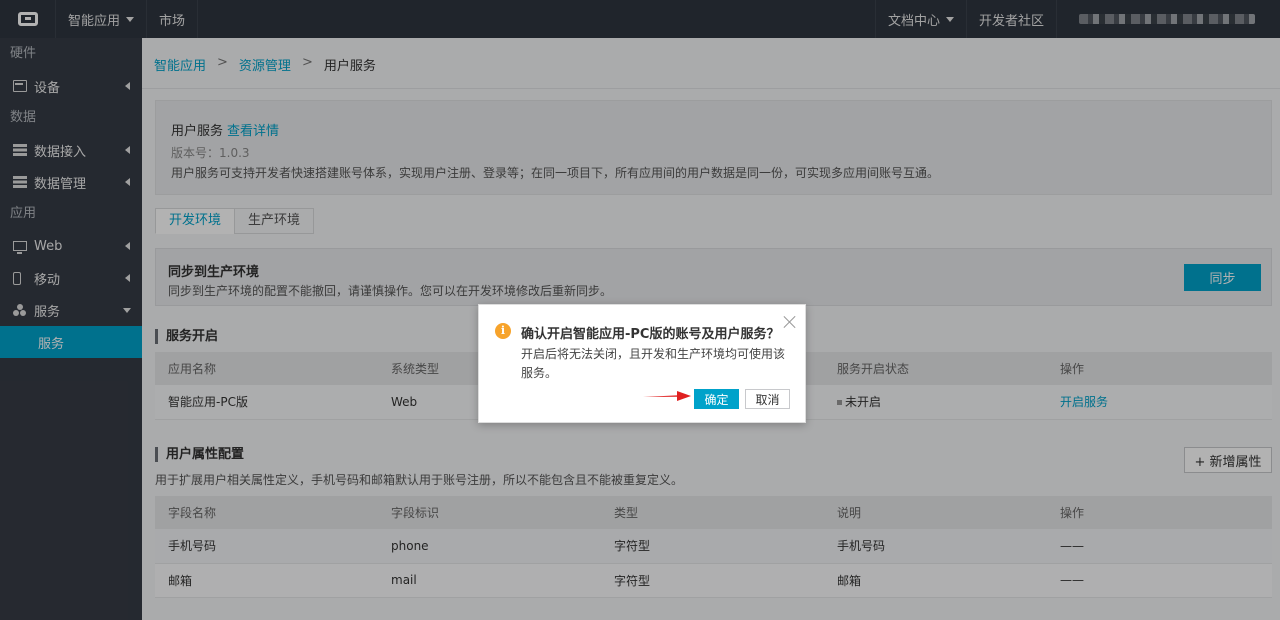 The image size is (1280, 620). Describe the element at coordinates (653, 363) in the screenshot. I see `dialog-body: 开启后将无法关闭，且开发和生产环境均可使用该服务。` at that location.